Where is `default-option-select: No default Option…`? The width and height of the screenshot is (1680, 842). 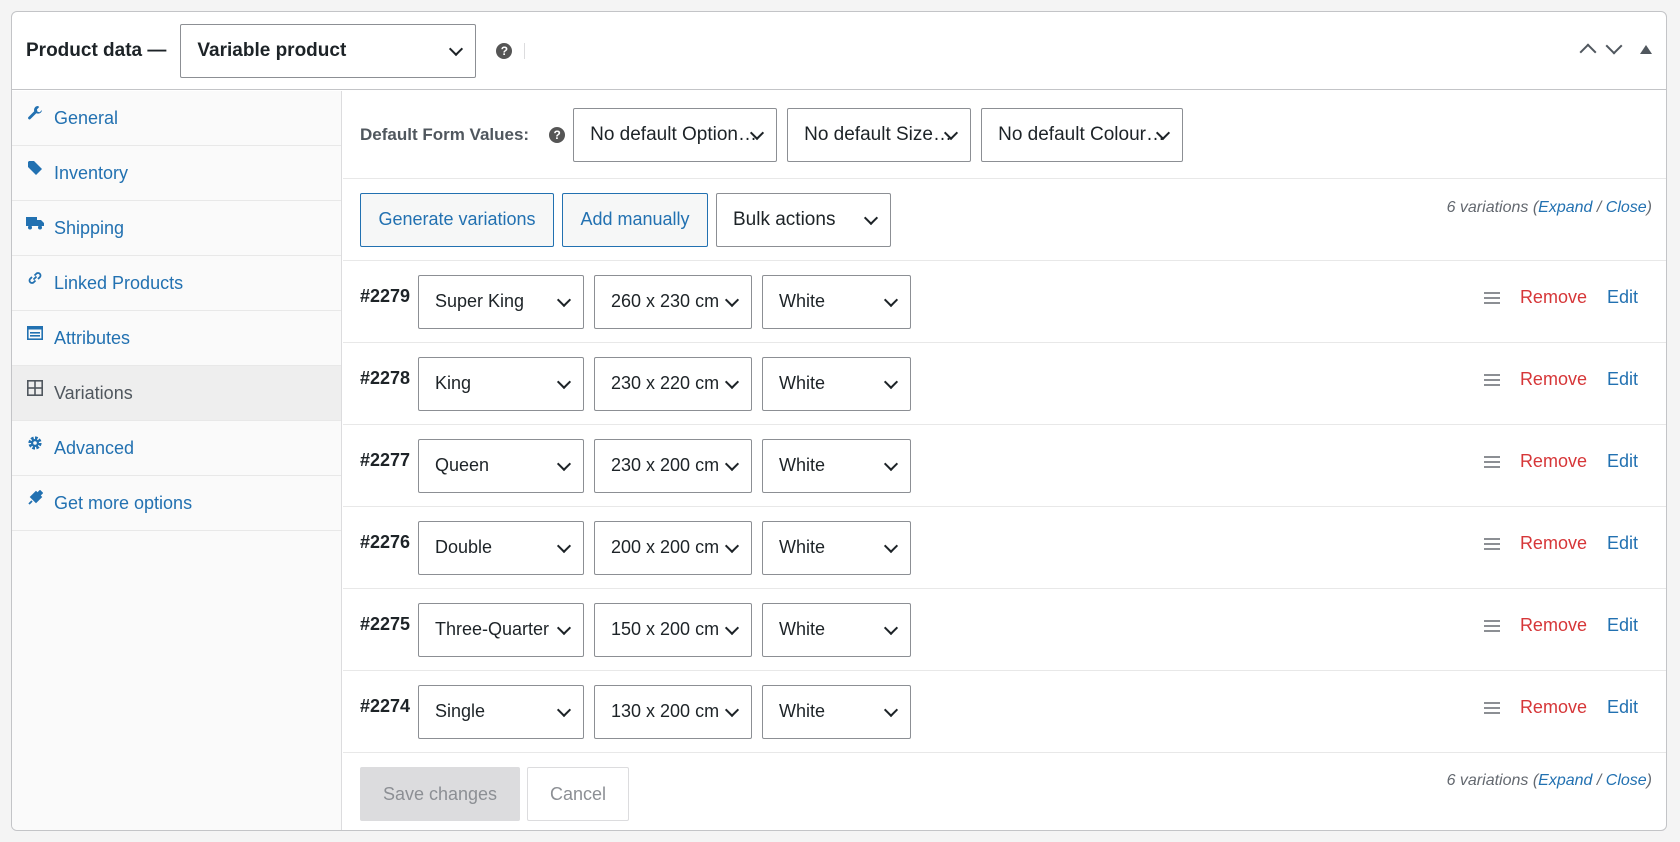
default-option-select: No default Option… is located at coordinates (675, 134).